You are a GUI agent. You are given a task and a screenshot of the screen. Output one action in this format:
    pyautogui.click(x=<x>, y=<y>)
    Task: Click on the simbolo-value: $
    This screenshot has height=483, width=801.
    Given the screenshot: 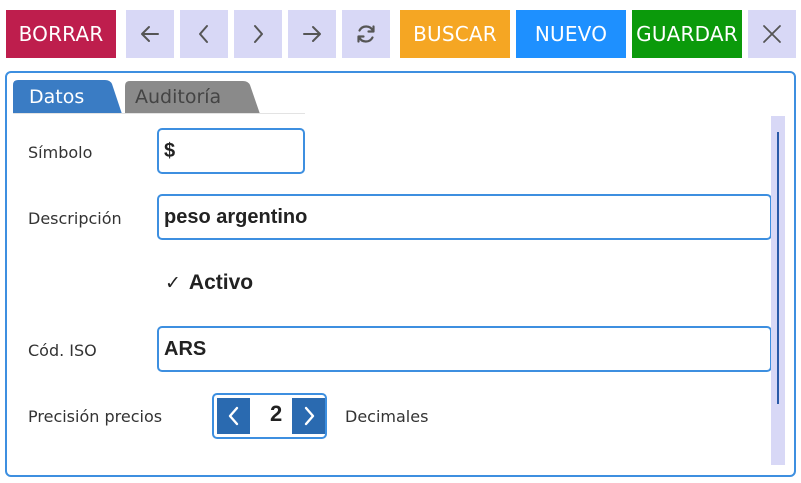 What is the action you would take?
    pyautogui.click(x=170, y=150)
    